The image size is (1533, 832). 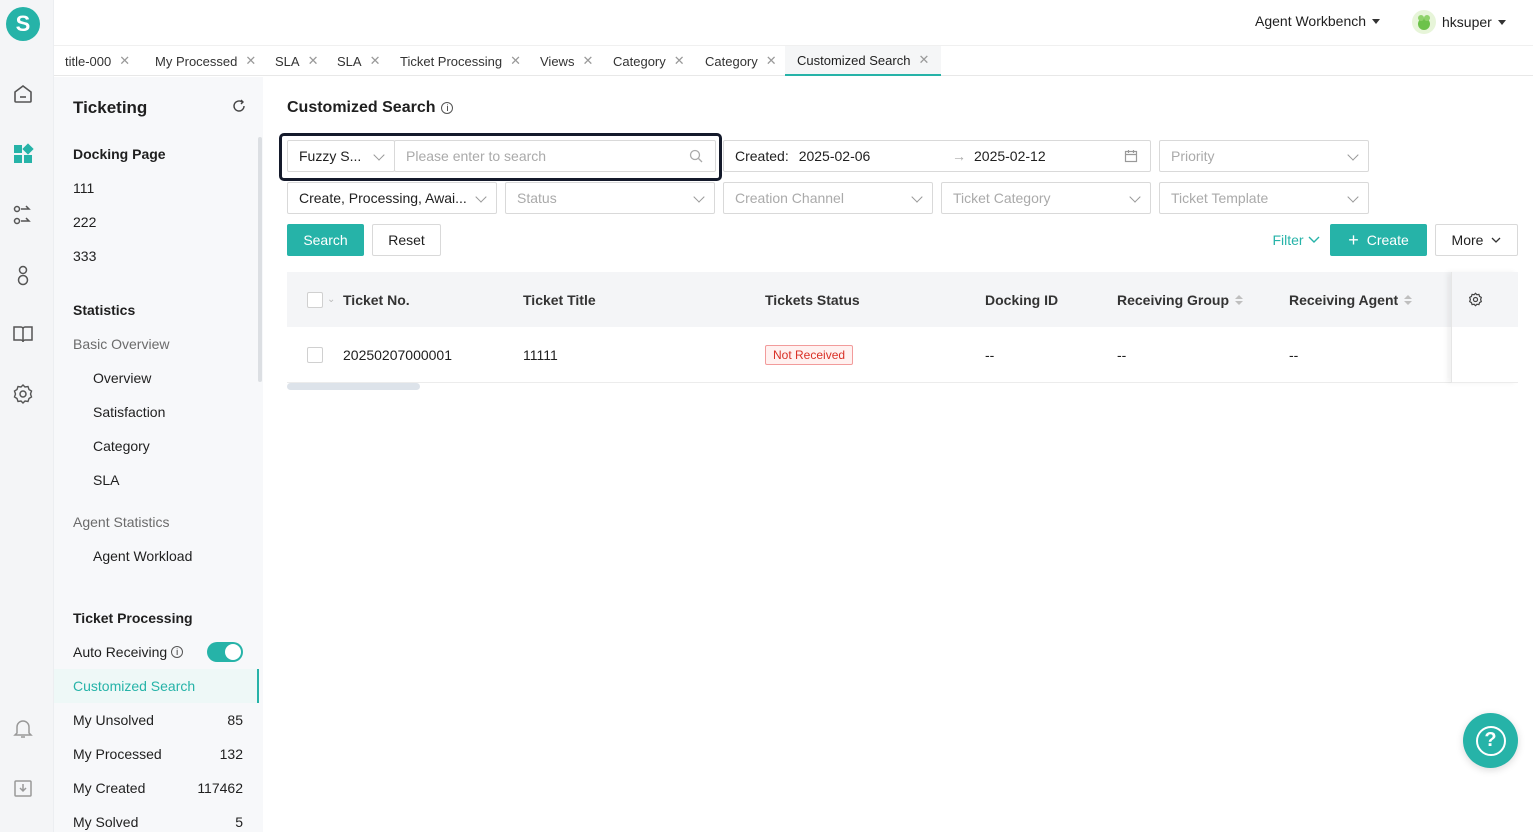 What do you see at coordinates (121, 522) in the screenshot?
I see `agent-statistics-group: Agent Statistics` at bounding box center [121, 522].